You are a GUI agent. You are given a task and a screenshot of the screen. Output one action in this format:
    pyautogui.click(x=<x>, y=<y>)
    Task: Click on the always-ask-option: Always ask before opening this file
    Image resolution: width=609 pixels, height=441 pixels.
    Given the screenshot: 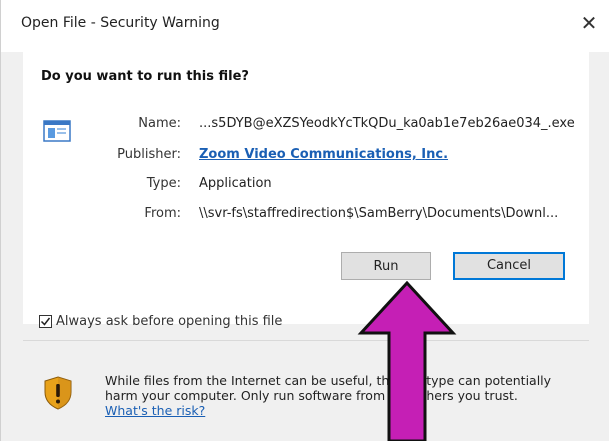 What is the action you would take?
    pyautogui.click(x=160, y=321)
    